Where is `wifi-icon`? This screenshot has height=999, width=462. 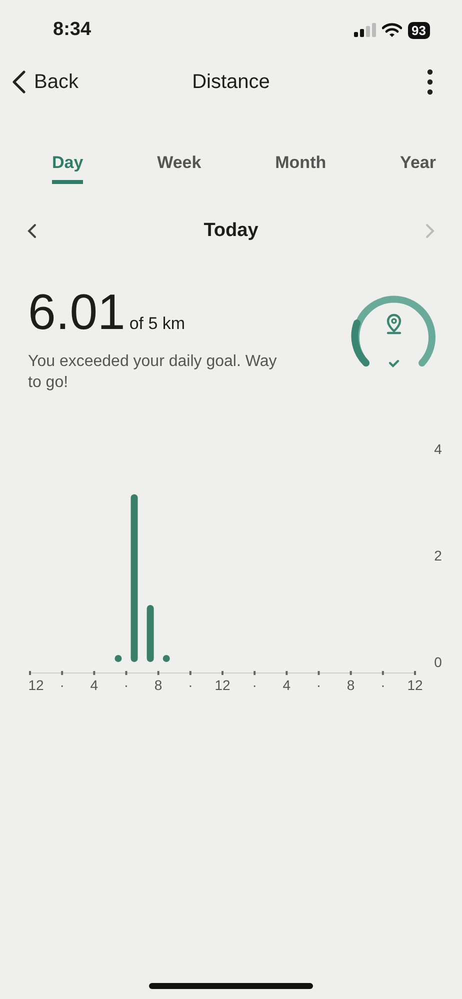 wifi-icon is located at coordinates (392, 30).